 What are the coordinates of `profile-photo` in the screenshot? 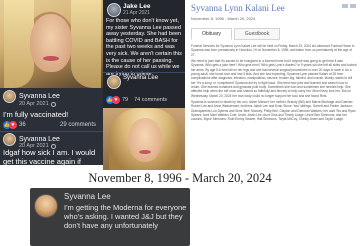 It's located at (51, 44).